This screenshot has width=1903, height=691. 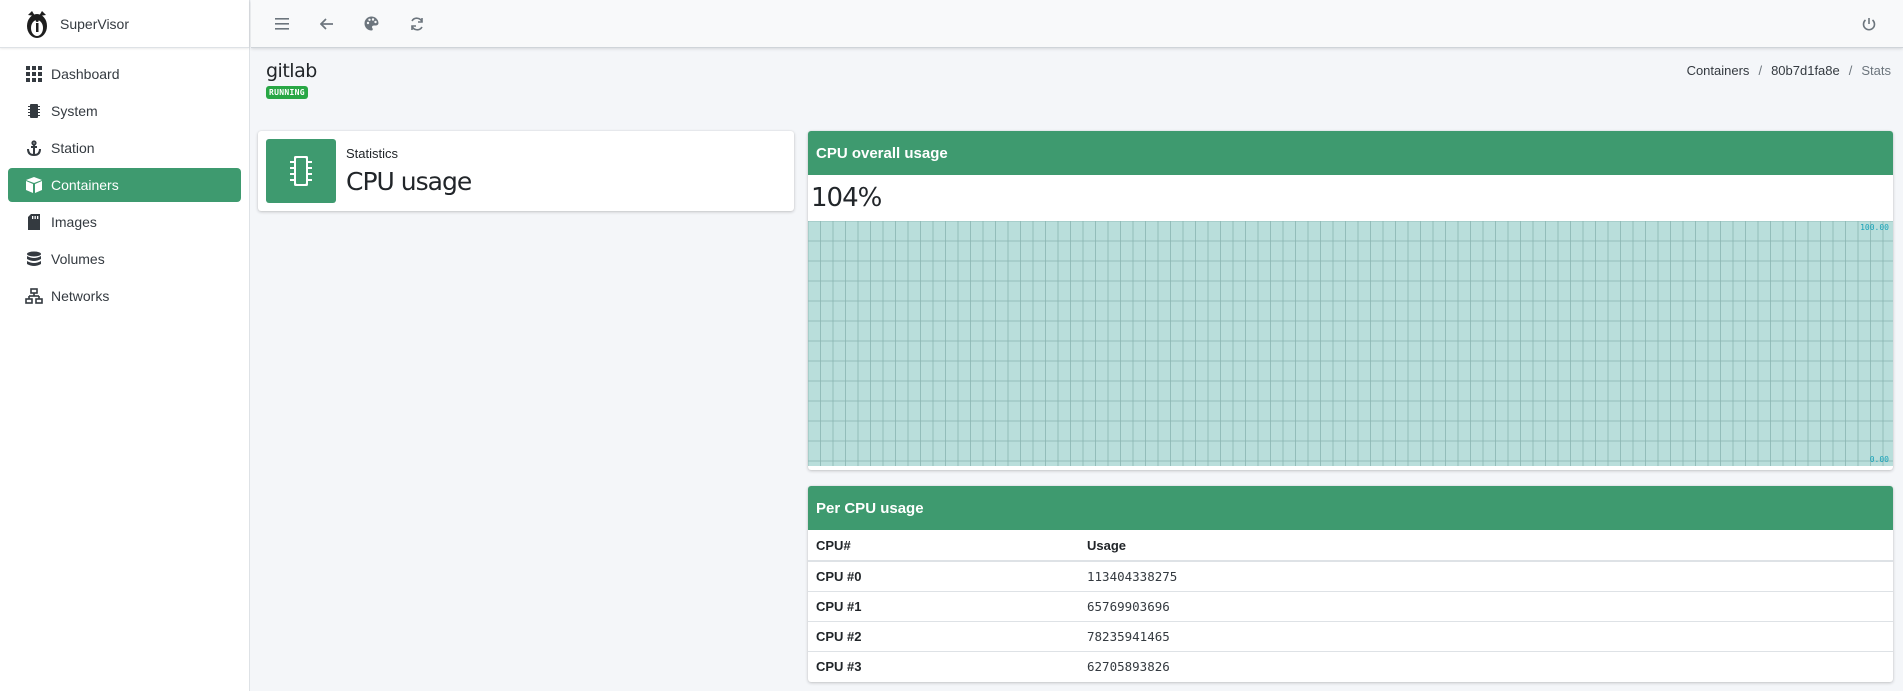 What do you see at coordinates (85, 185) in the screenshot?
I see `sidebar-item-label: Containers` at bounding box center [85, 185].